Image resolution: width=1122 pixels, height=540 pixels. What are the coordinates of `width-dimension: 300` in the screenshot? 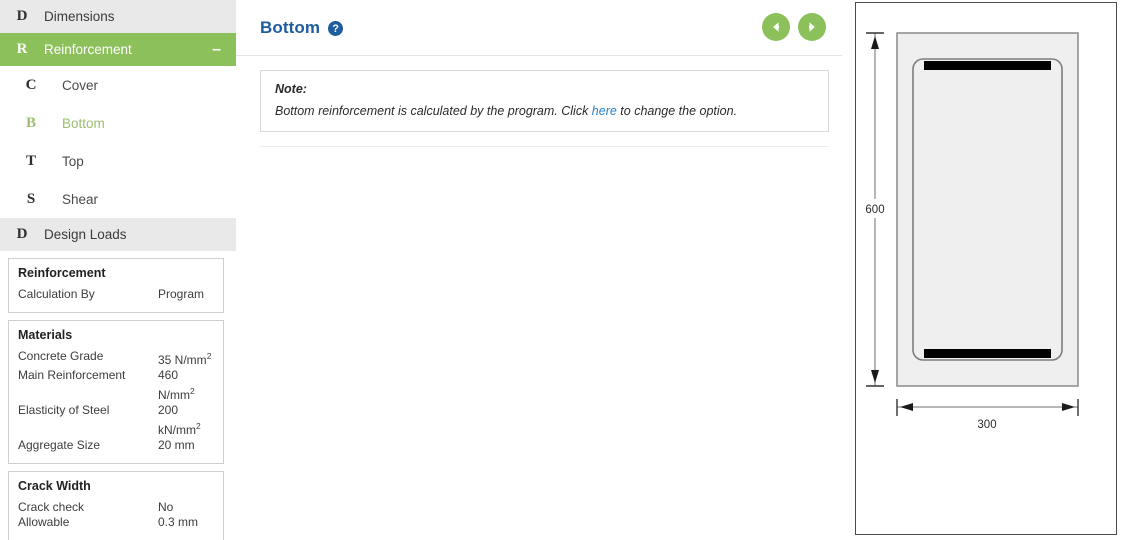 It's located at (987, 415).